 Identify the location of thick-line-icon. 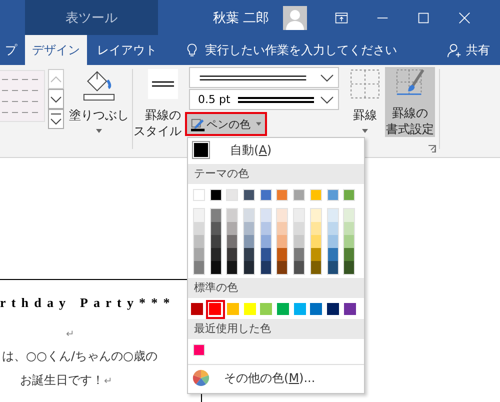
(276, 100).